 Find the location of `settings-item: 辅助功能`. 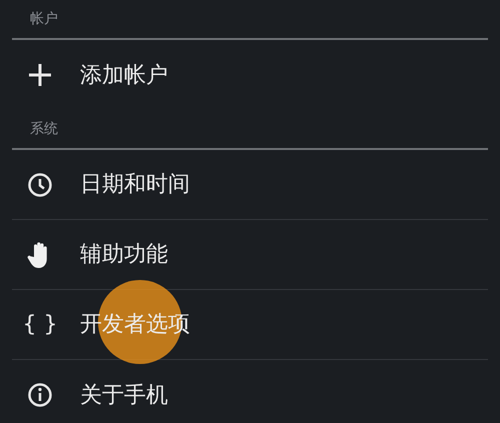

settings-item: 辅助功能 is located at coordinates (124, 254).